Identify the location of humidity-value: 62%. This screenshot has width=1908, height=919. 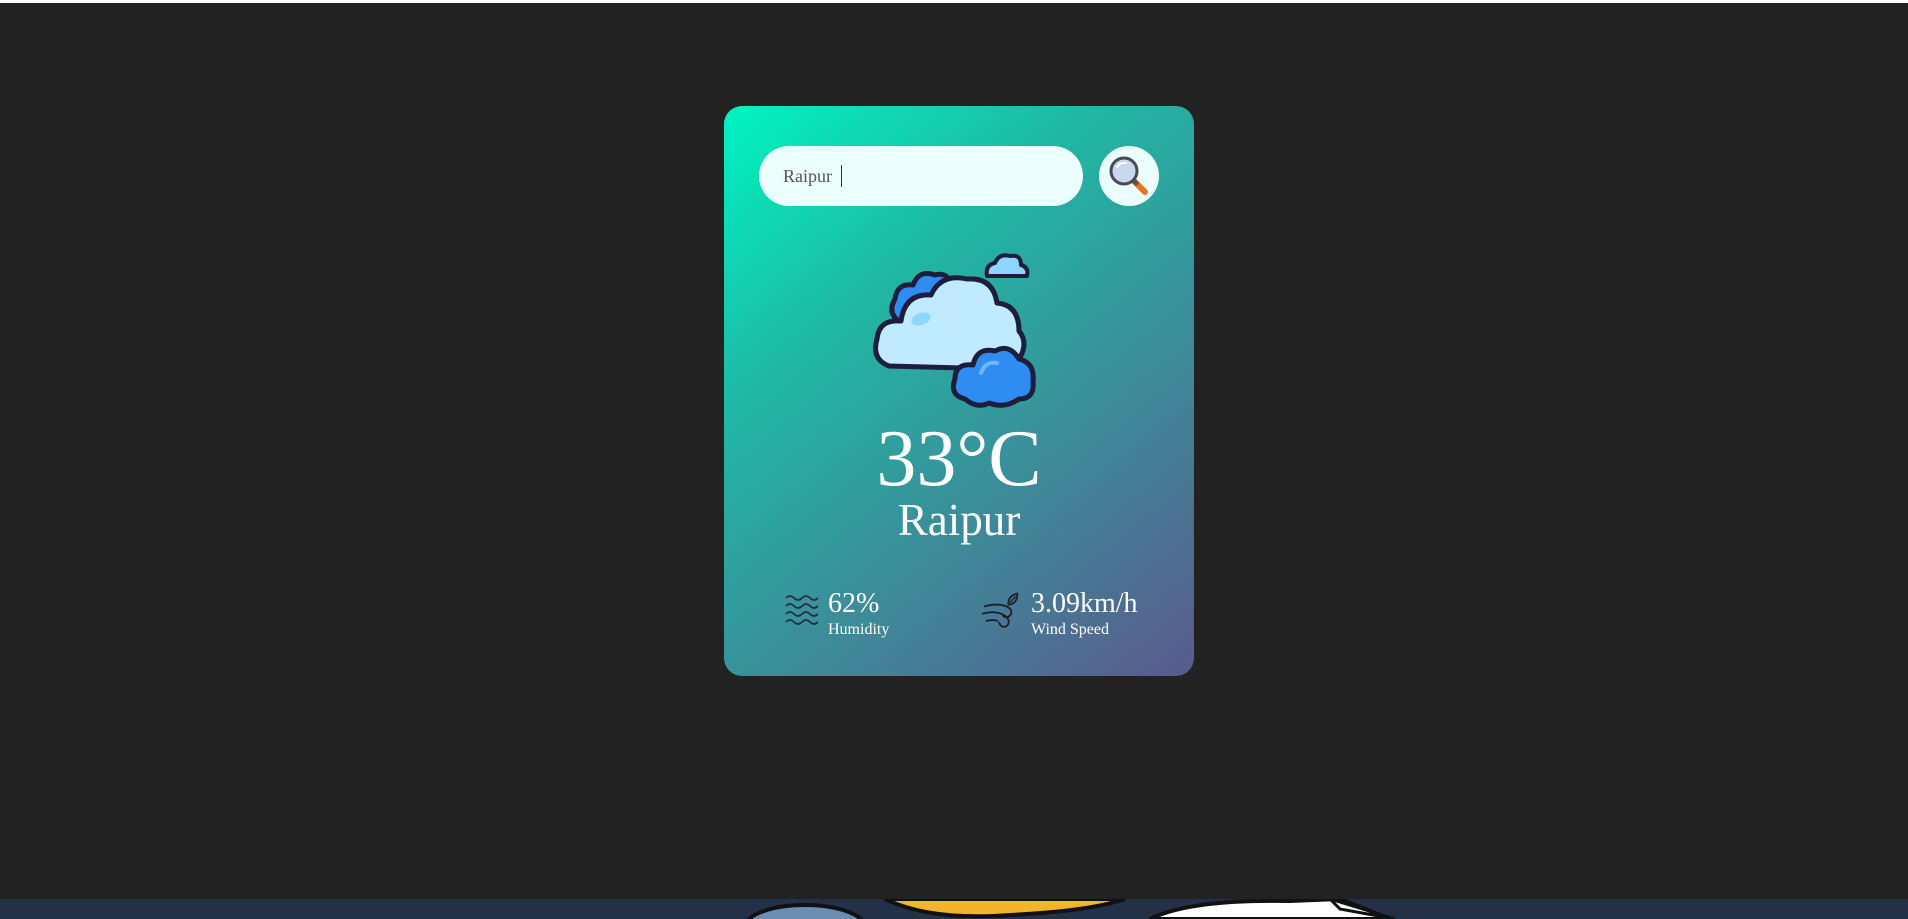
(854, 603).